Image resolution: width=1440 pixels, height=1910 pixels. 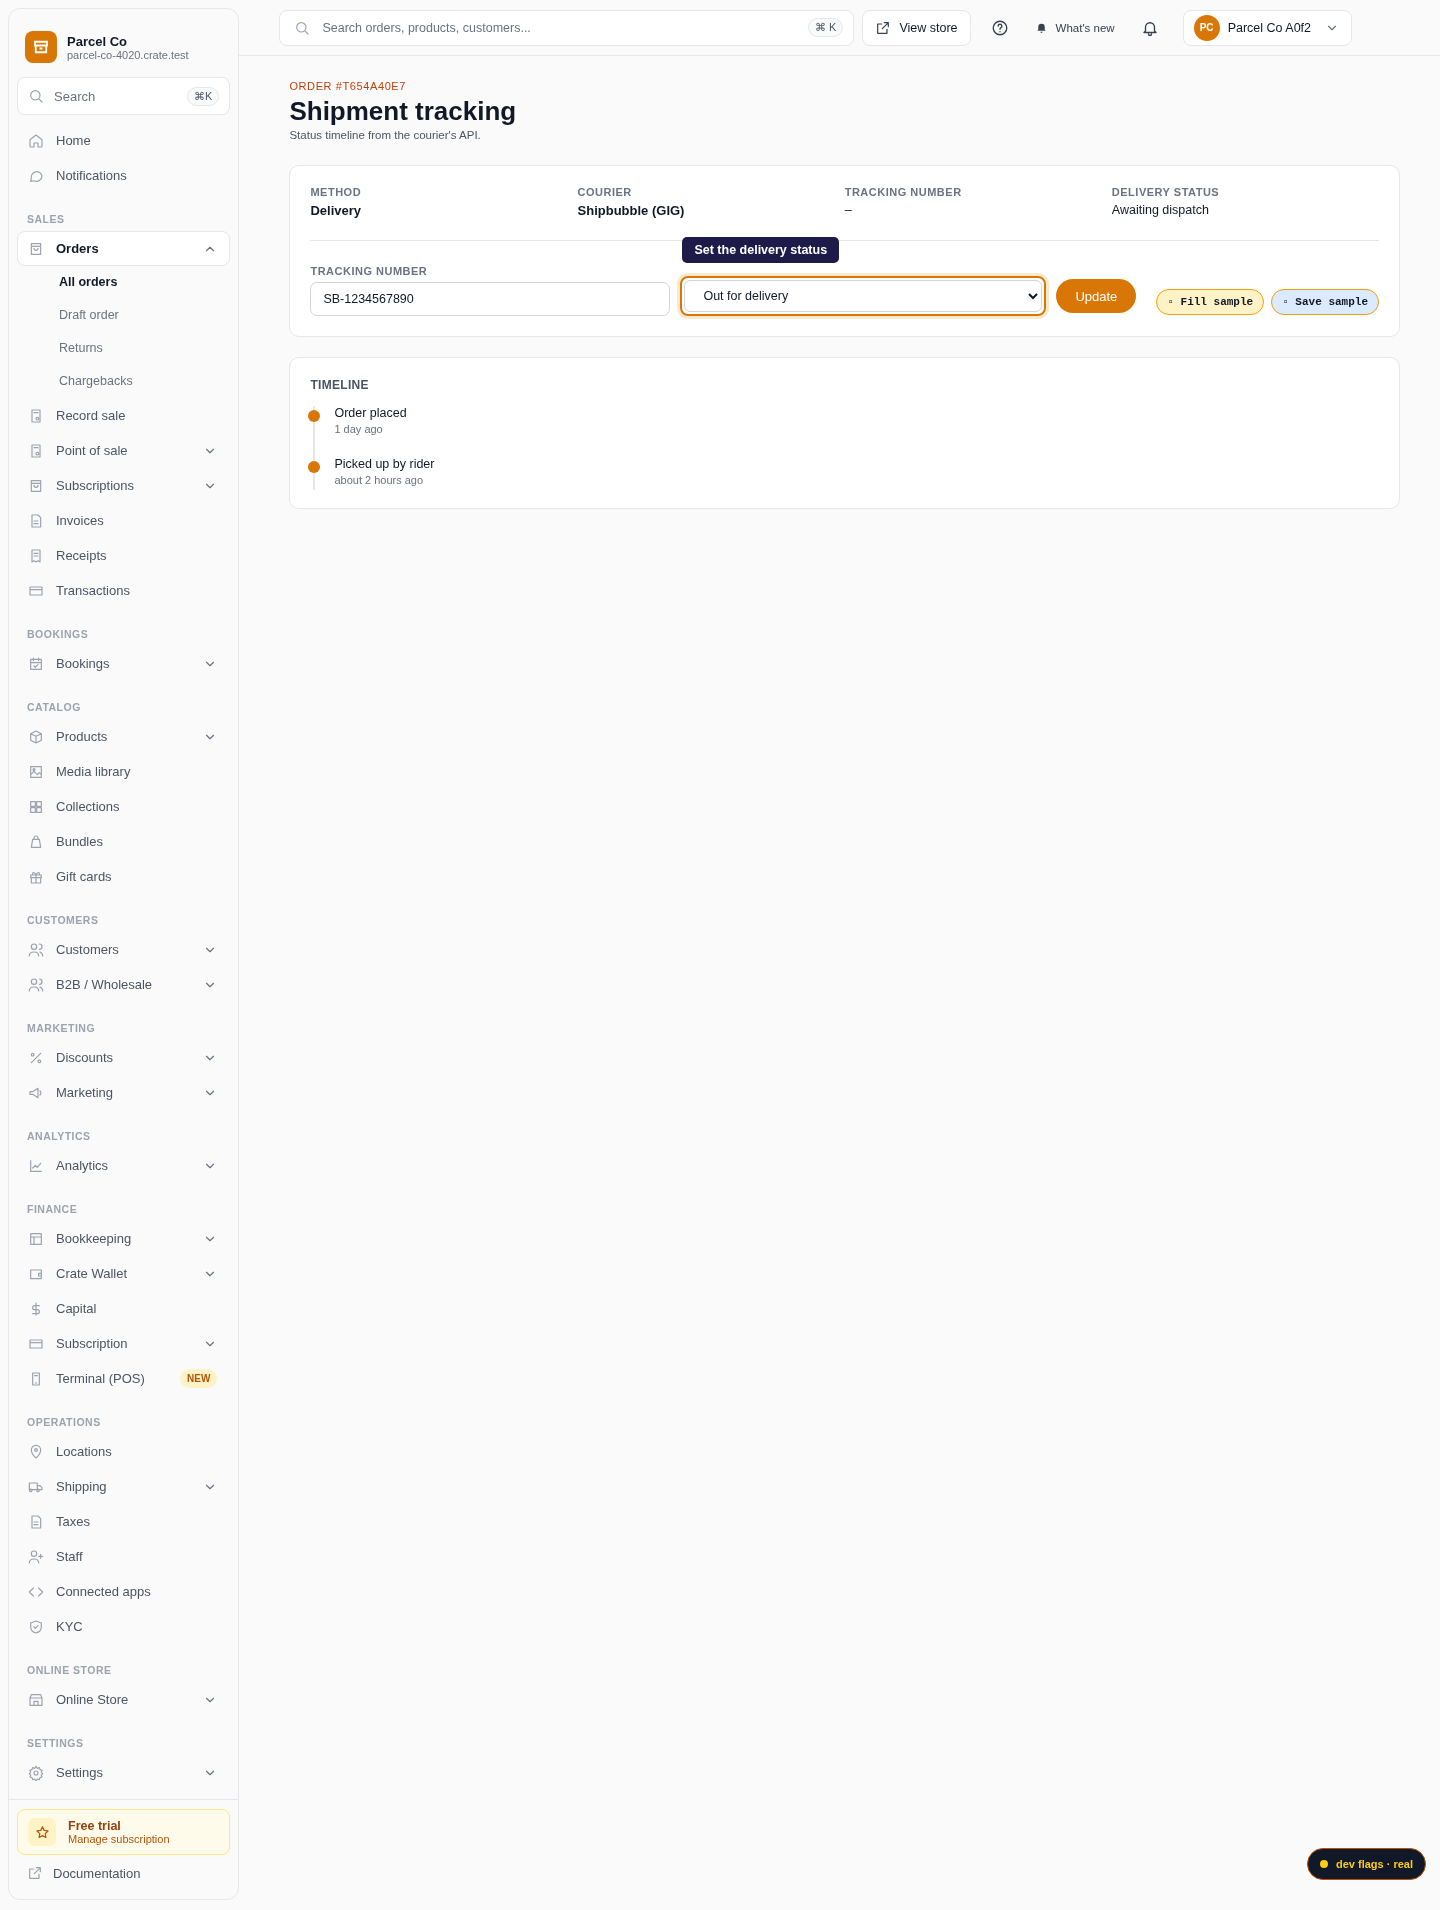 What do you see at coordinates (36, 96) in the screenshot?
I see `search-icon` at bounding box center [36, 96].